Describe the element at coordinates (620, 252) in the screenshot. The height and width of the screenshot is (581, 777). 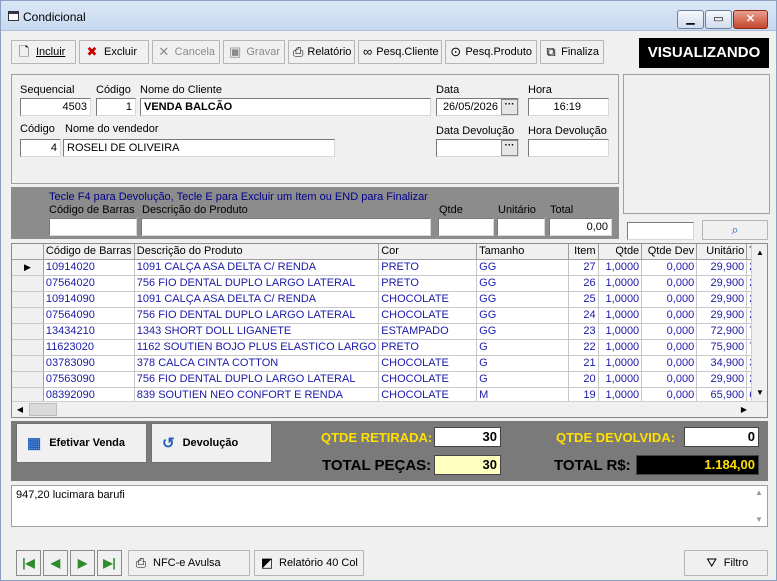
I see `col-header: Qtde` at that location.